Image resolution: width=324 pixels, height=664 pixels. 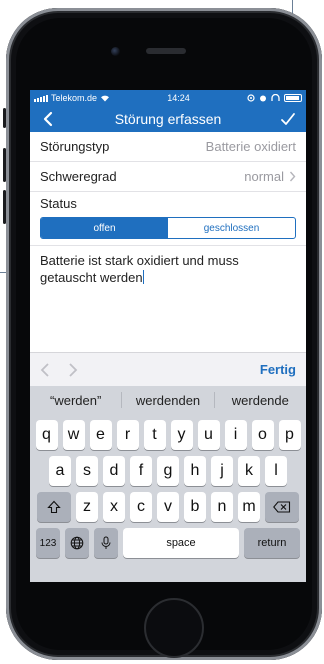 I want to click on status-bar: Telekom.de 14:24, so click(x=168, y=98).